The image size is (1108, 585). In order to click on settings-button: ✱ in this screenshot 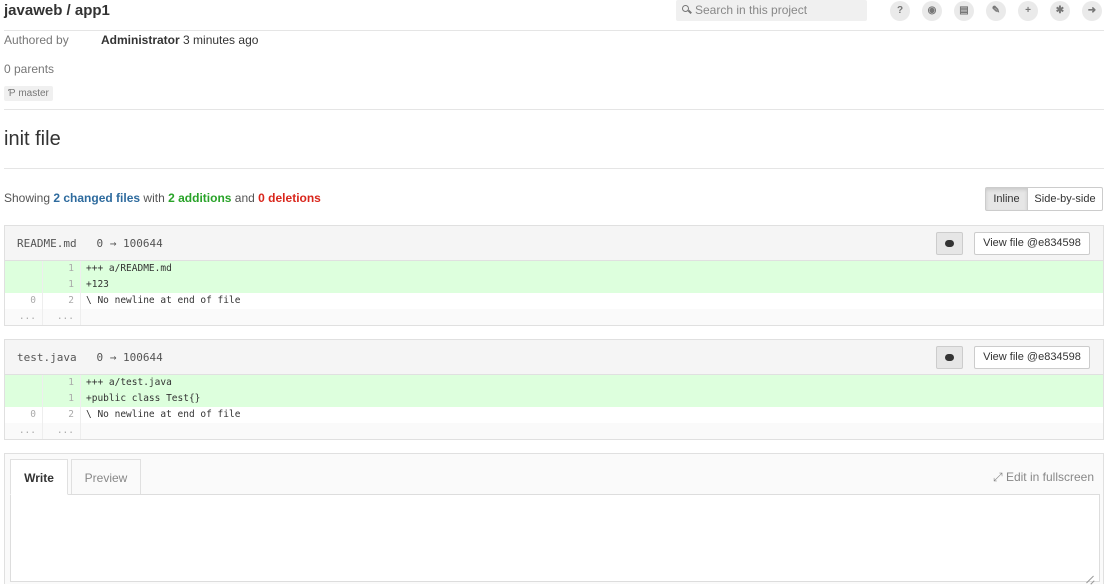, I will do `click(1060, 11)`.